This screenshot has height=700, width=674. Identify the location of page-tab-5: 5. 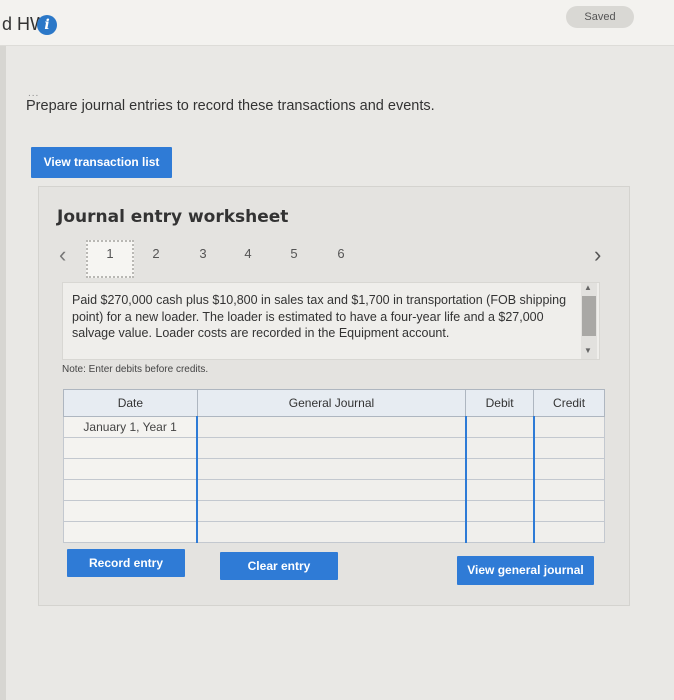
(294, 253).